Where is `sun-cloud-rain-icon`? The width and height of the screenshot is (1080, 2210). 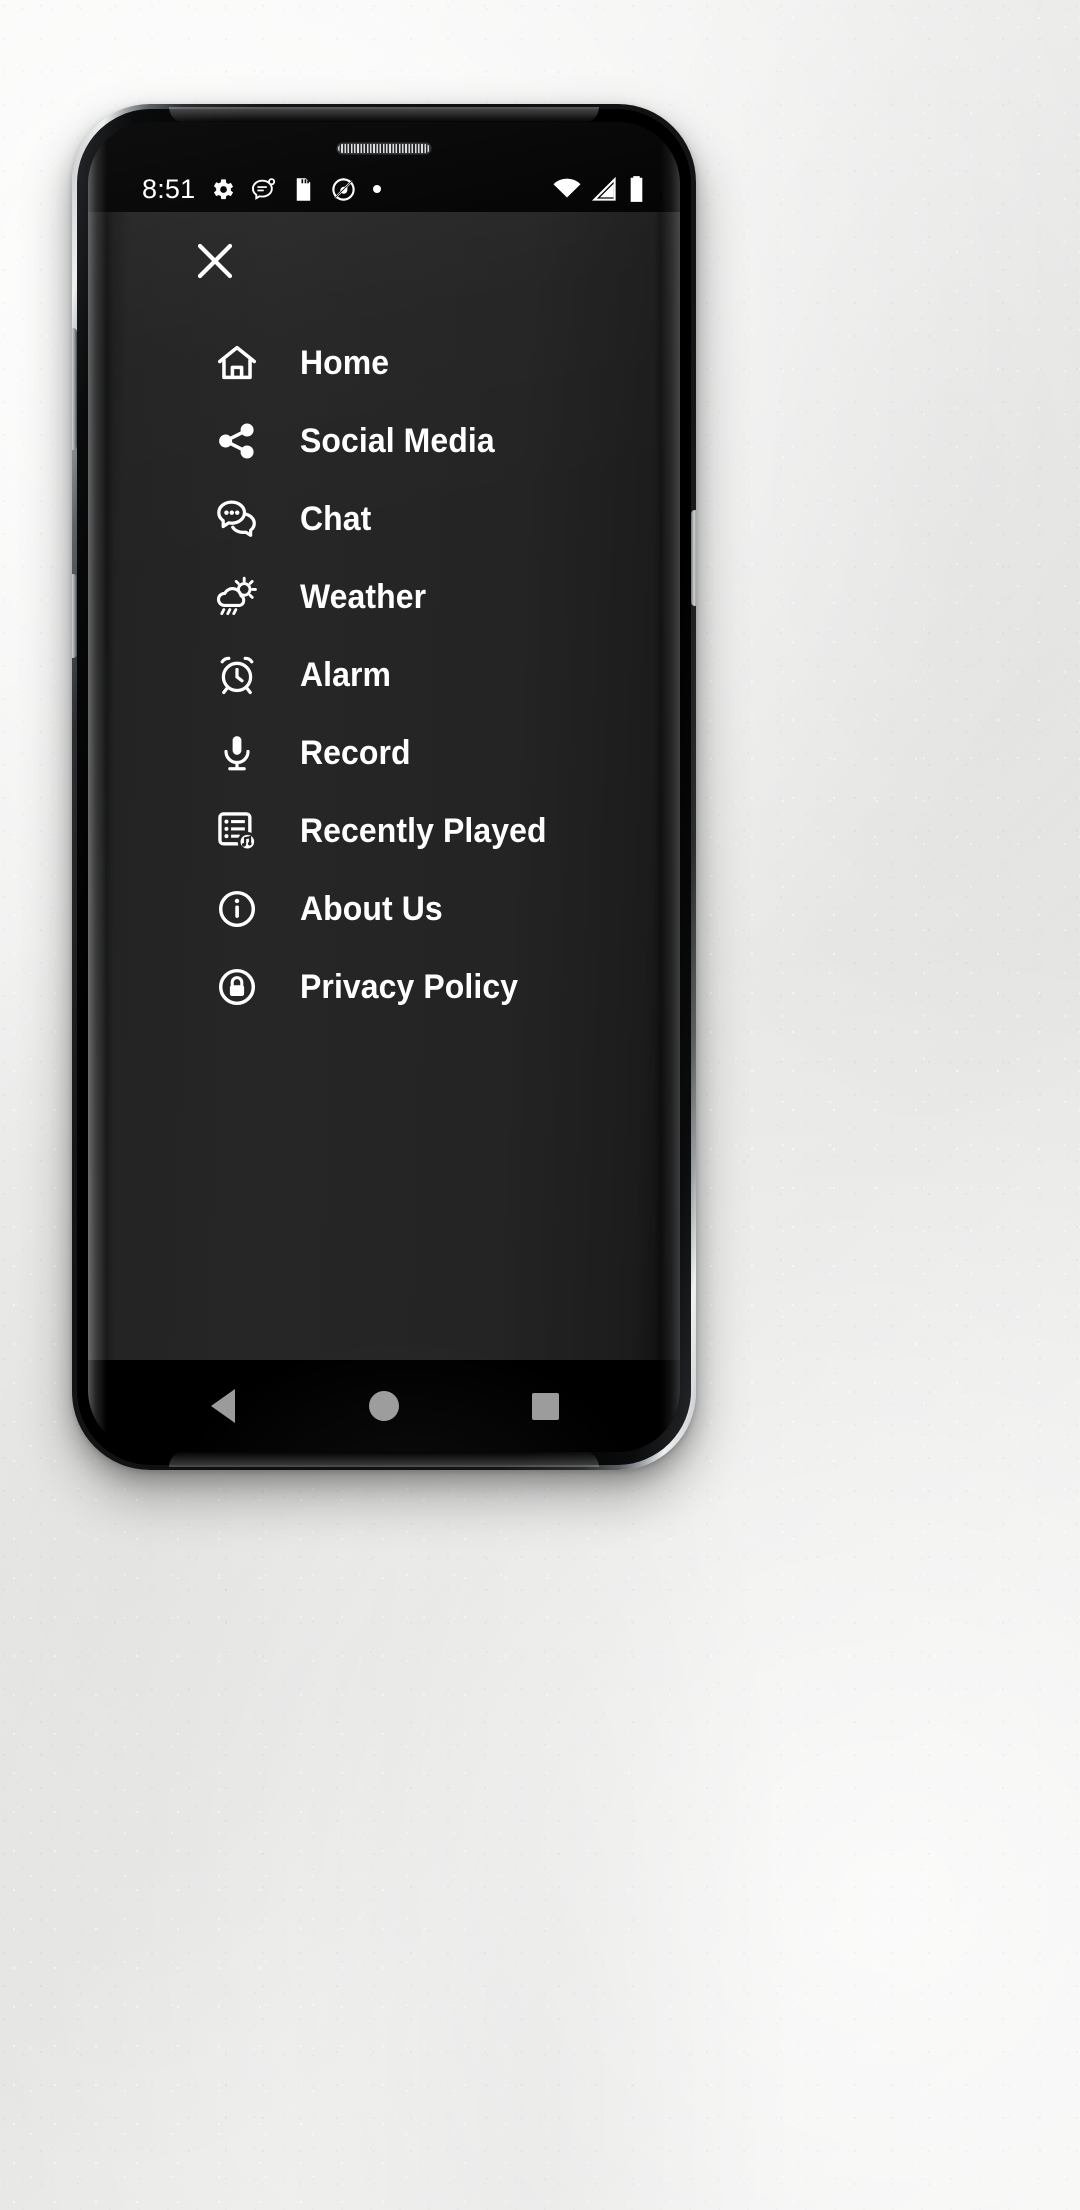
sun-cloud-rain-icon is located at coordinates (237, 597).